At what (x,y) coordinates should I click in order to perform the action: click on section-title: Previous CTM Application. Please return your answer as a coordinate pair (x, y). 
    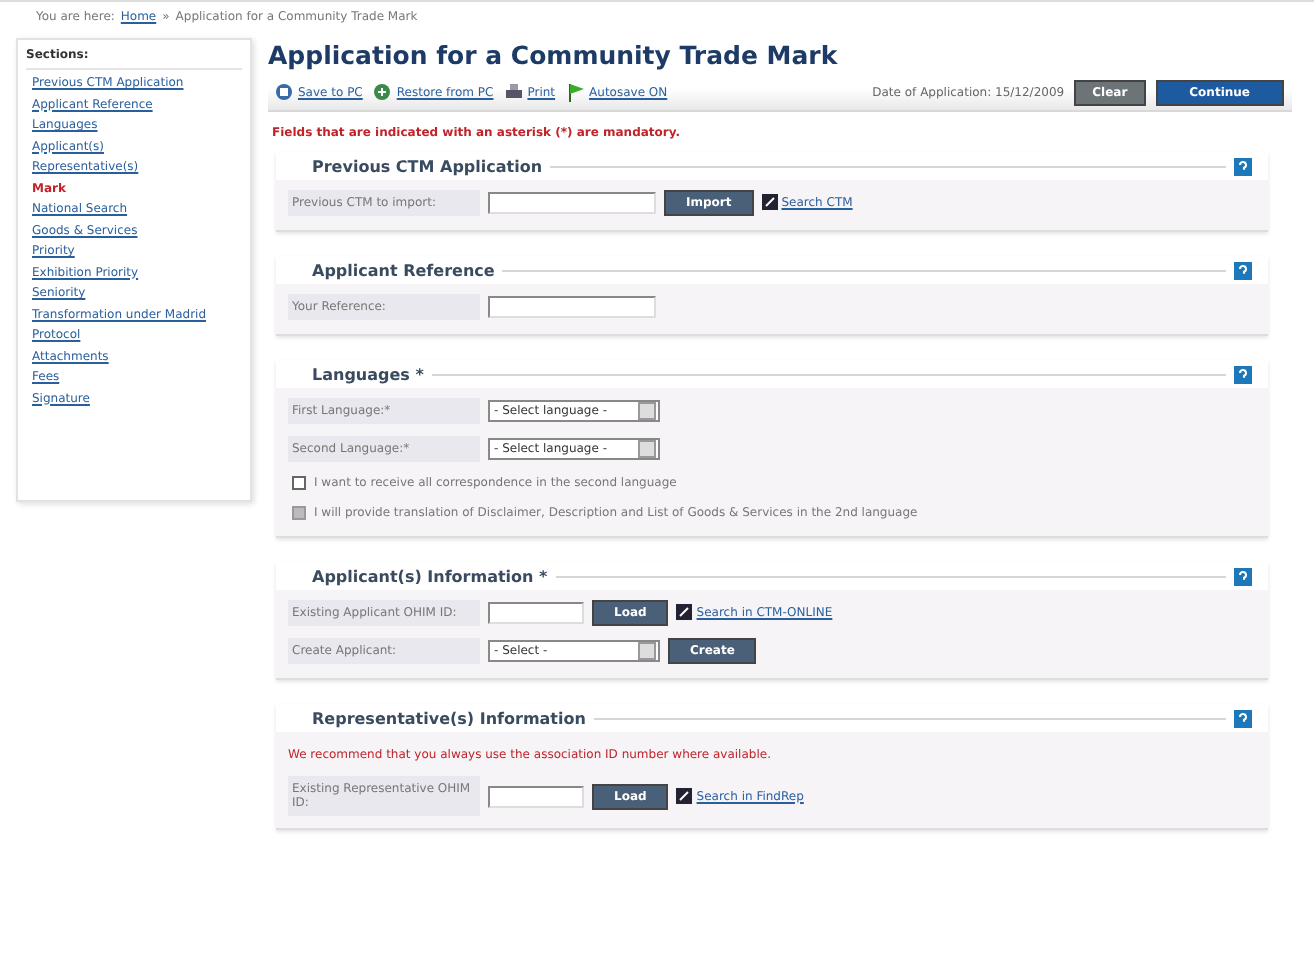
    Looking at the image, I should click on (427, 166).